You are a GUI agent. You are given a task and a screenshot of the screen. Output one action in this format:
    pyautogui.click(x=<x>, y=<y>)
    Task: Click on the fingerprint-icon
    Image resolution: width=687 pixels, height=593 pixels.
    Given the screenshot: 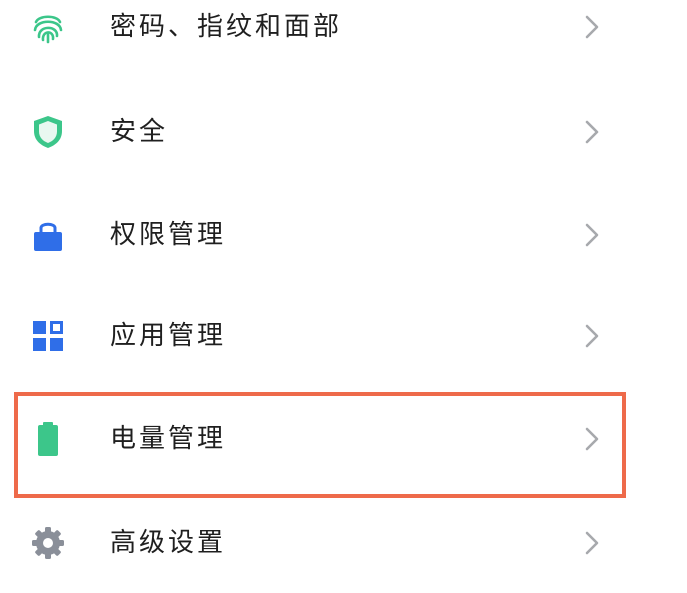 What is the action you would take?
    pyautogui.click(x=48, y=27)
    